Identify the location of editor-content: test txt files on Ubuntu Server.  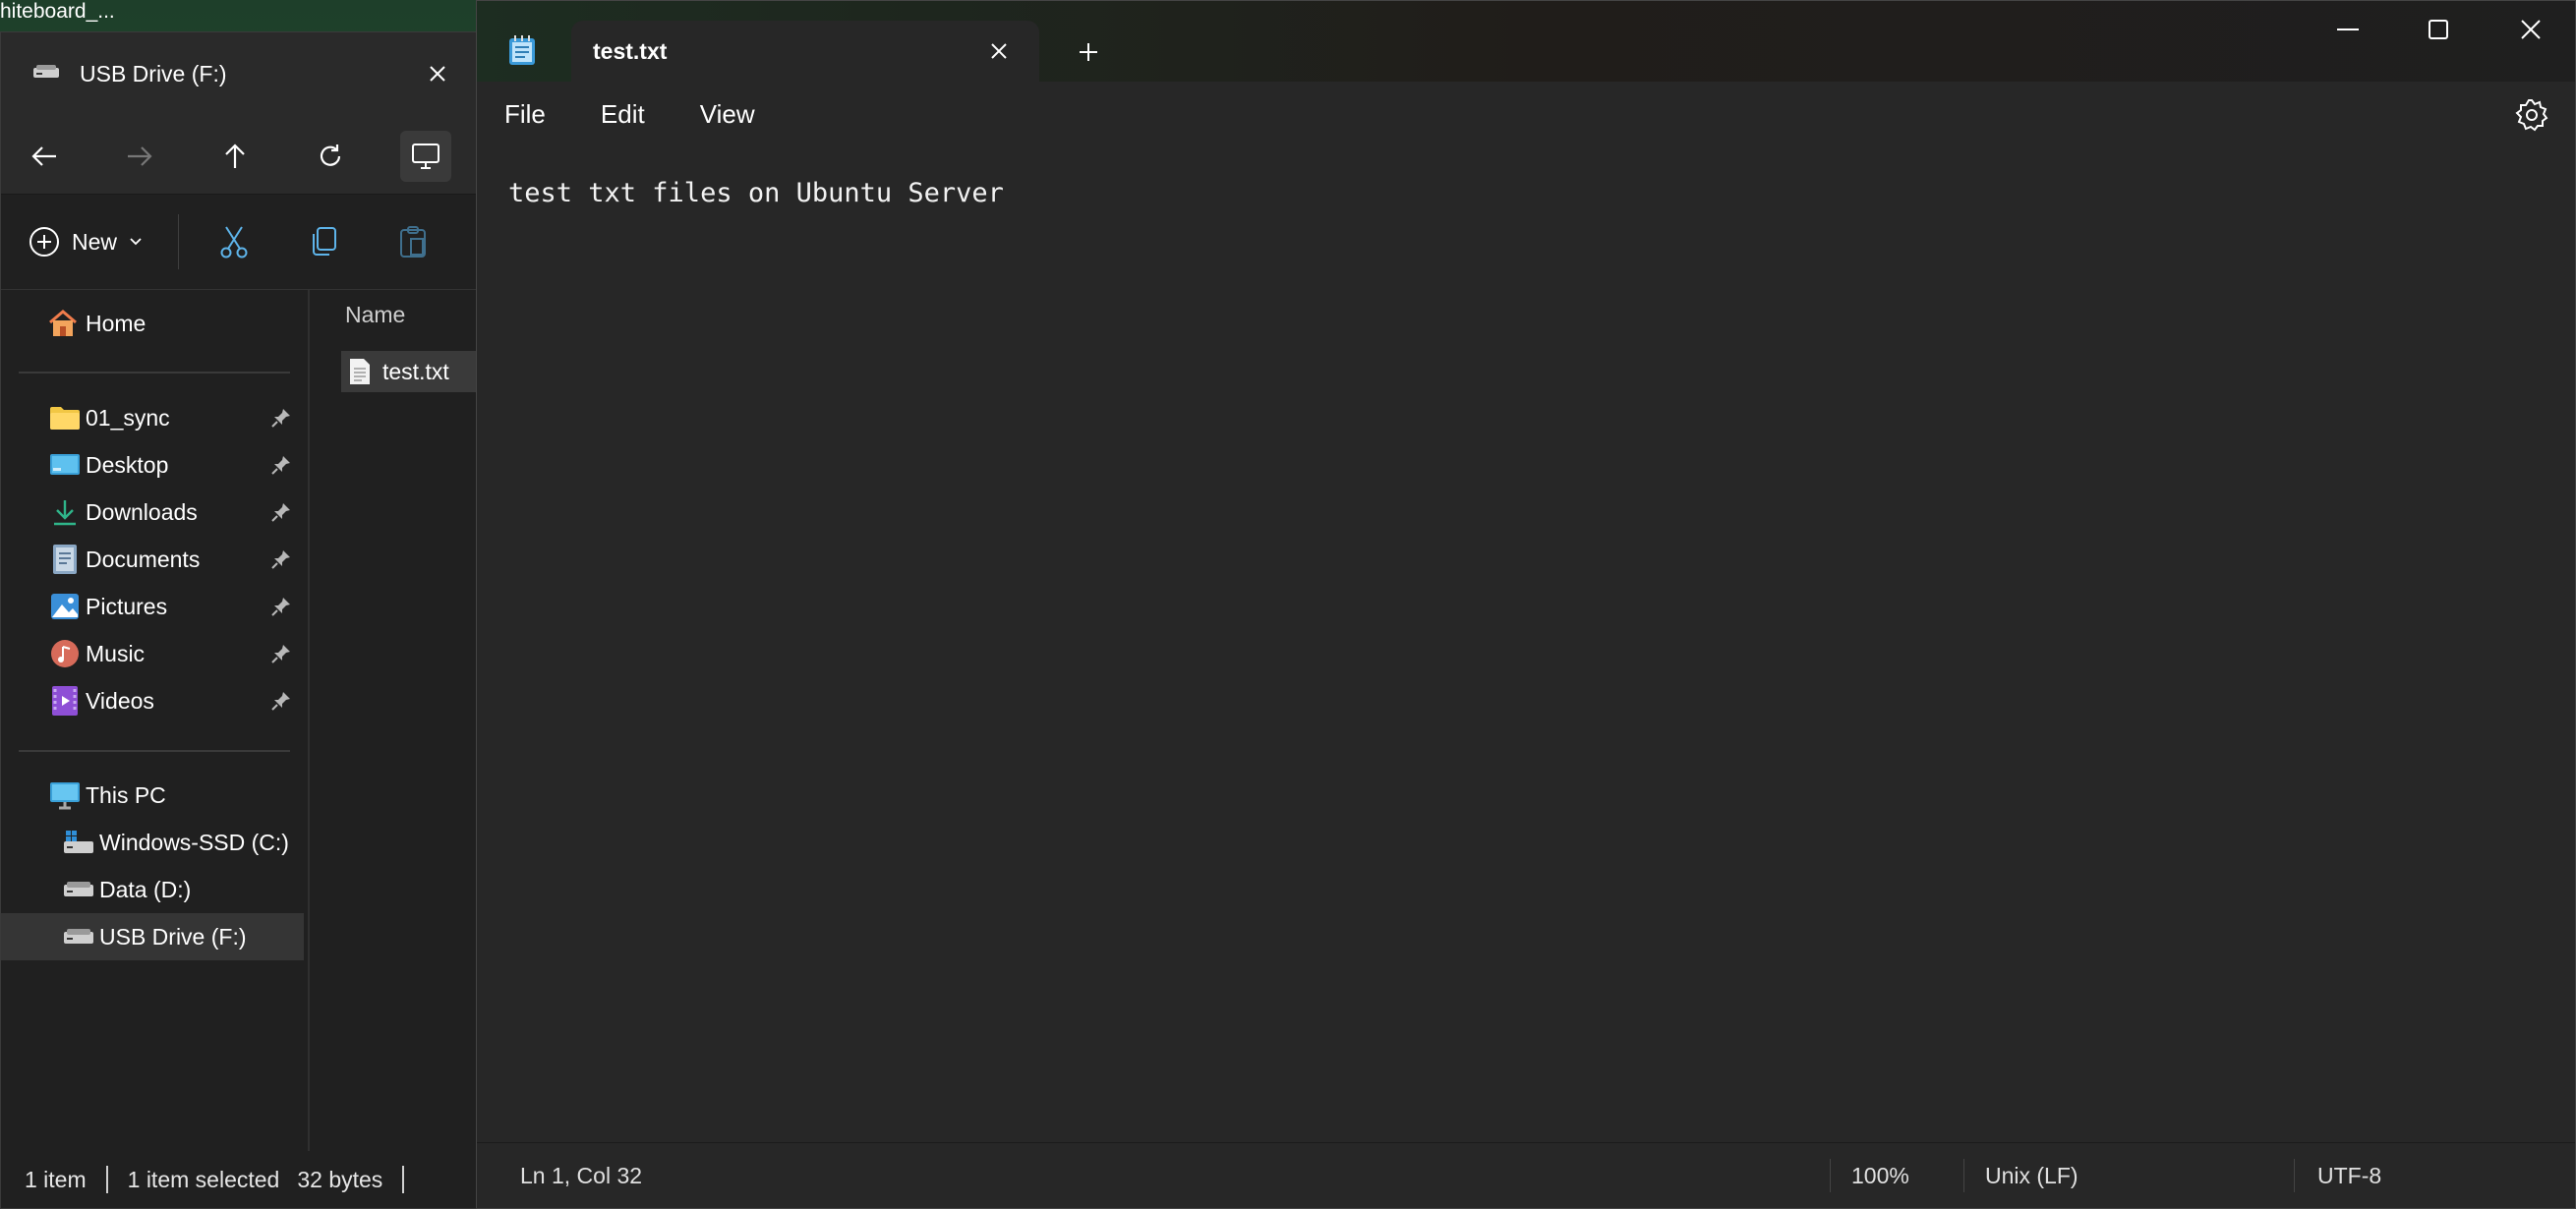
(756, 193).